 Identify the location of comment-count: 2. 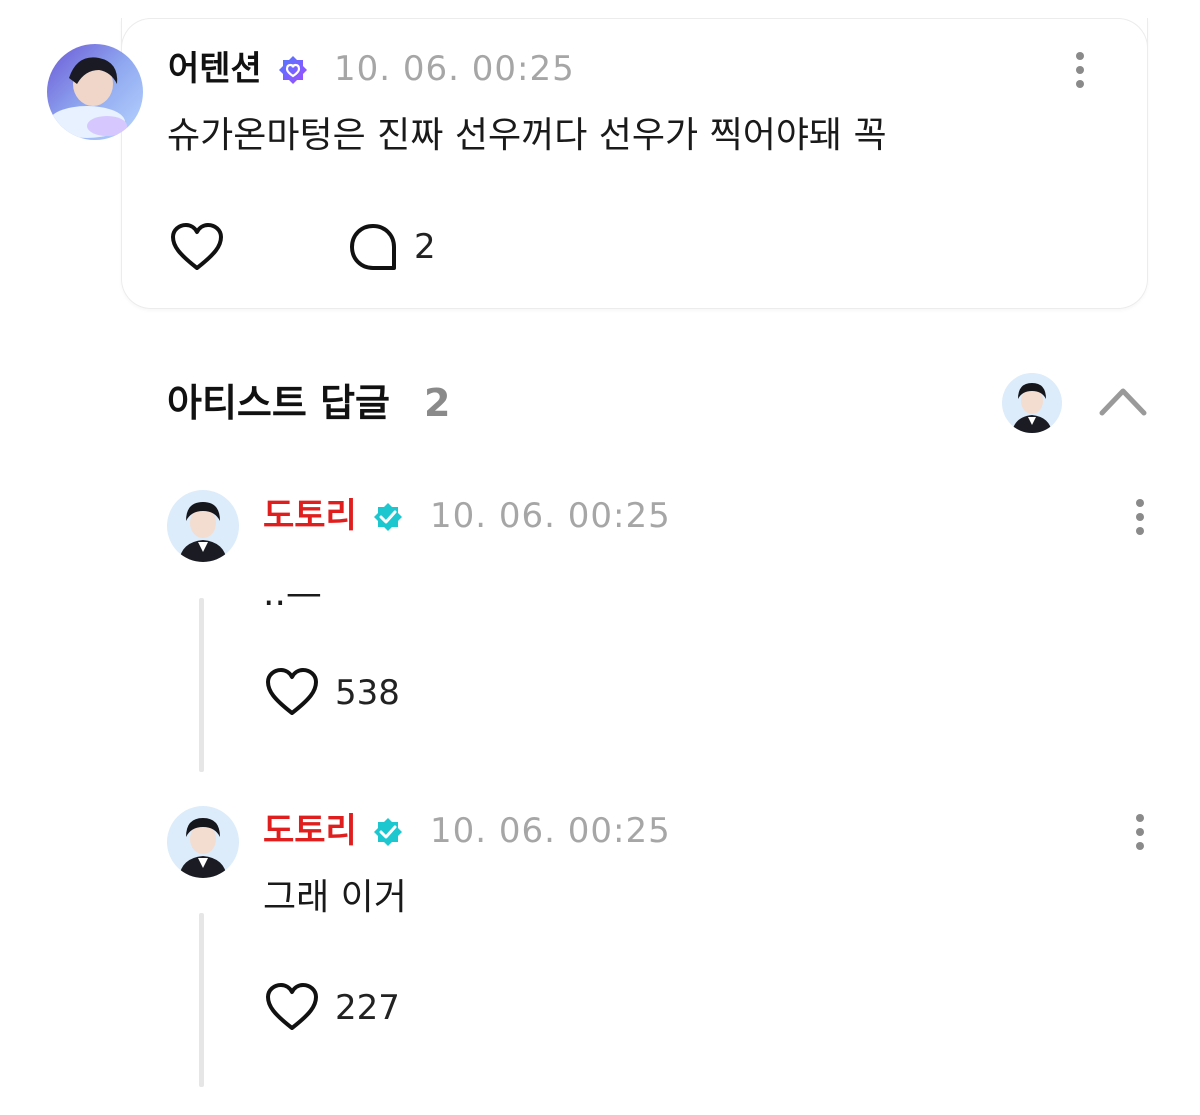
(425, 247).